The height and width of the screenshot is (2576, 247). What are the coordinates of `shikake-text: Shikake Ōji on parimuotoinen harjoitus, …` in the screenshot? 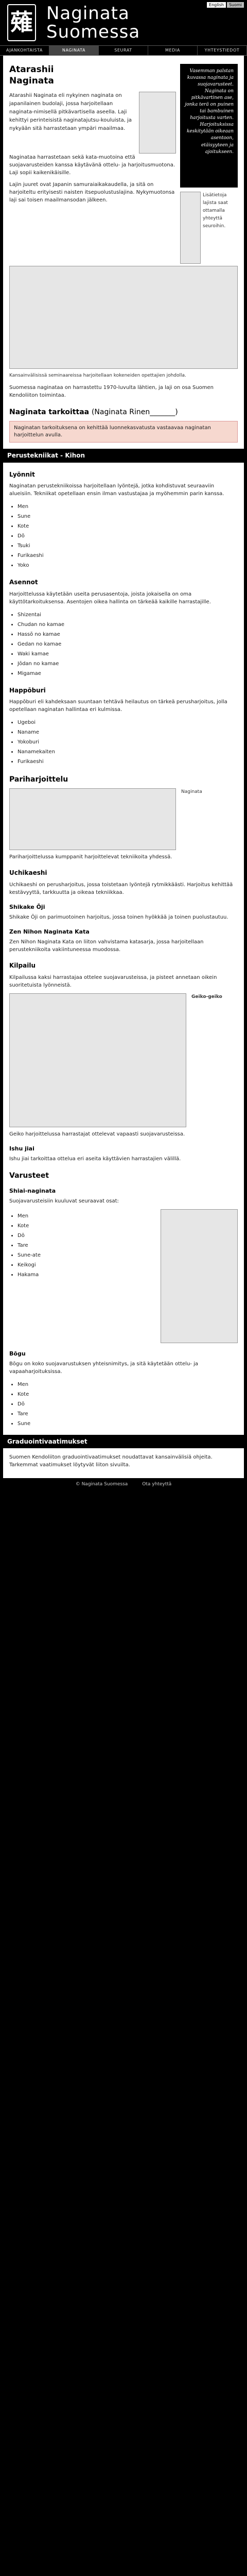 It's located at (118, 917).